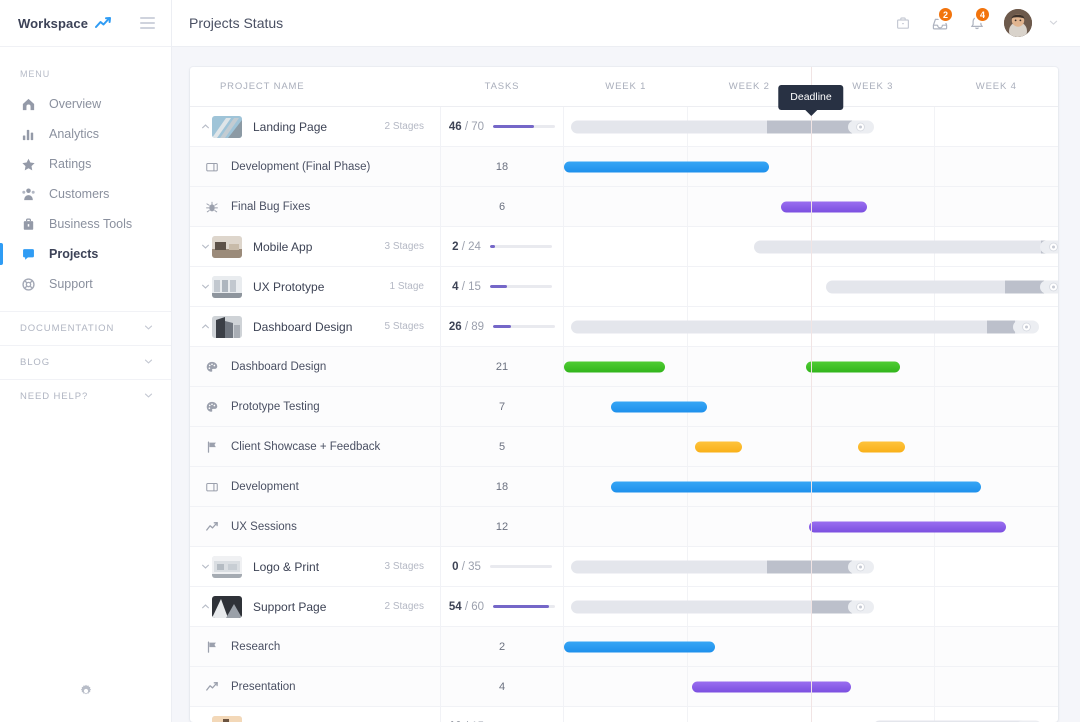 The image size is (1080, 722). I want to click on task-row: Development 18, so click(624, 487).